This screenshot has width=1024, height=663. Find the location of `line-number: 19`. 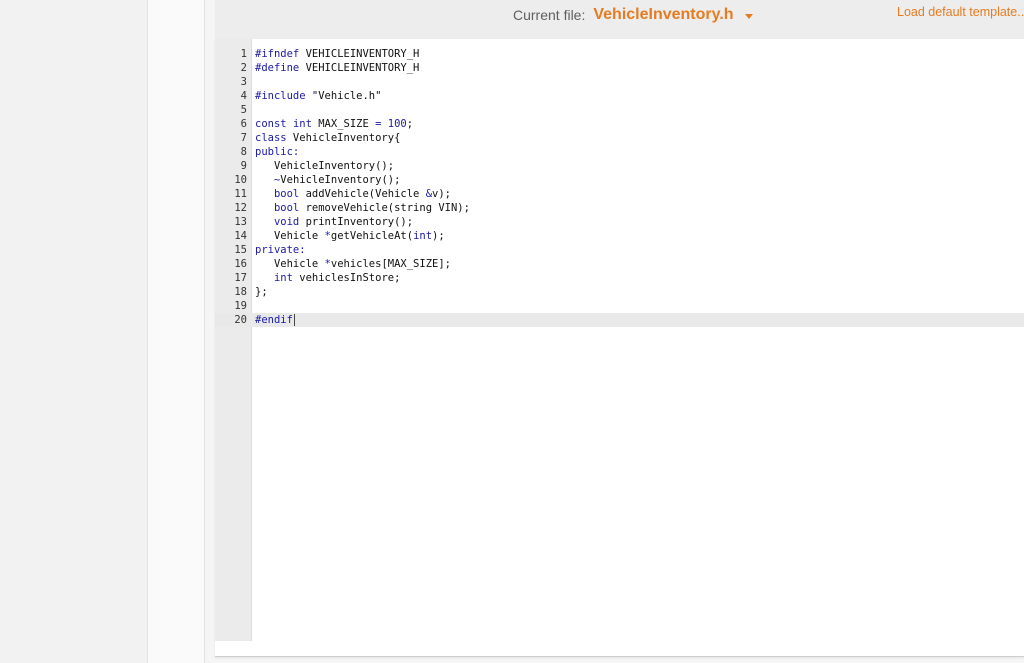

line-number: 19 is located at coordinates (240, 306).